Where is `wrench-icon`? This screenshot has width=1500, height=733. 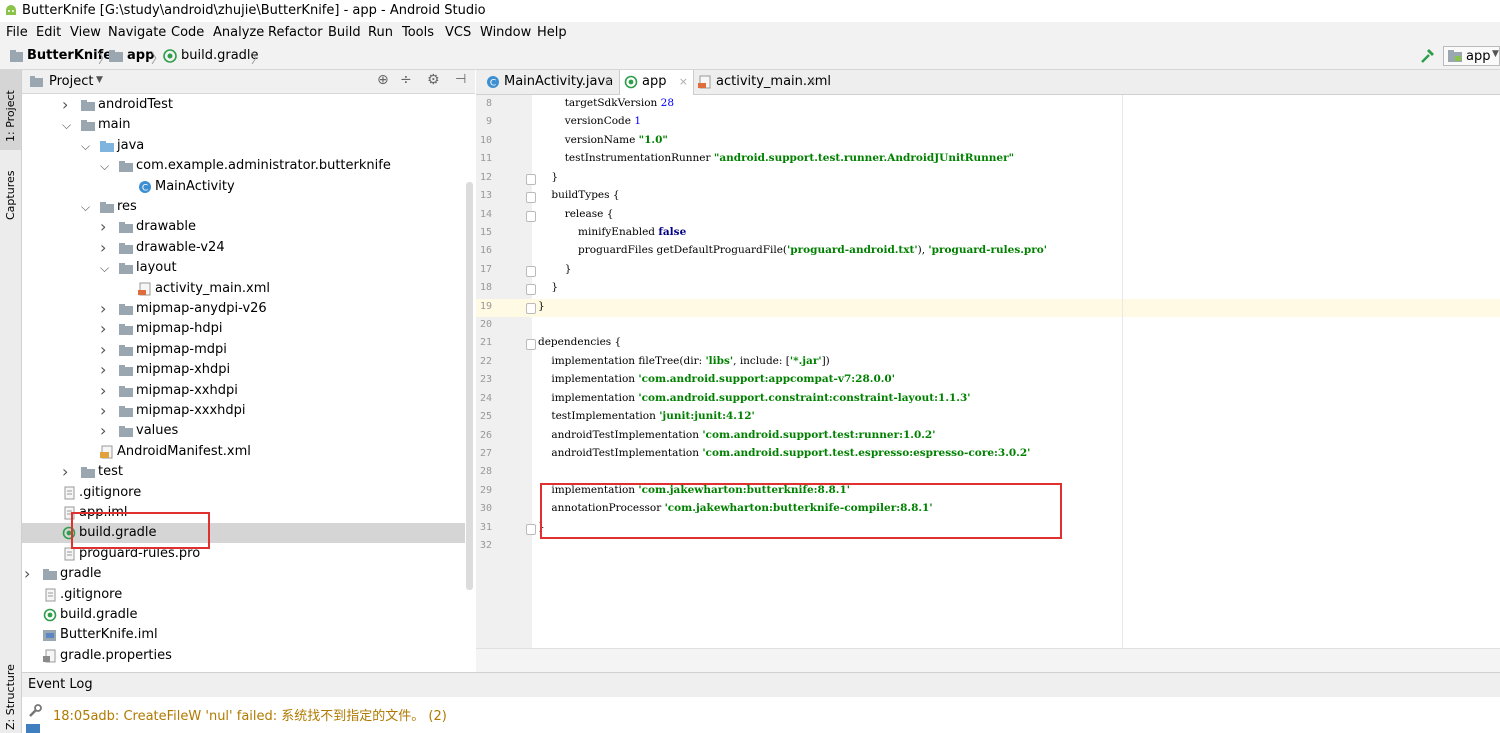
wrench-icon is located at coordinates (35, 711).